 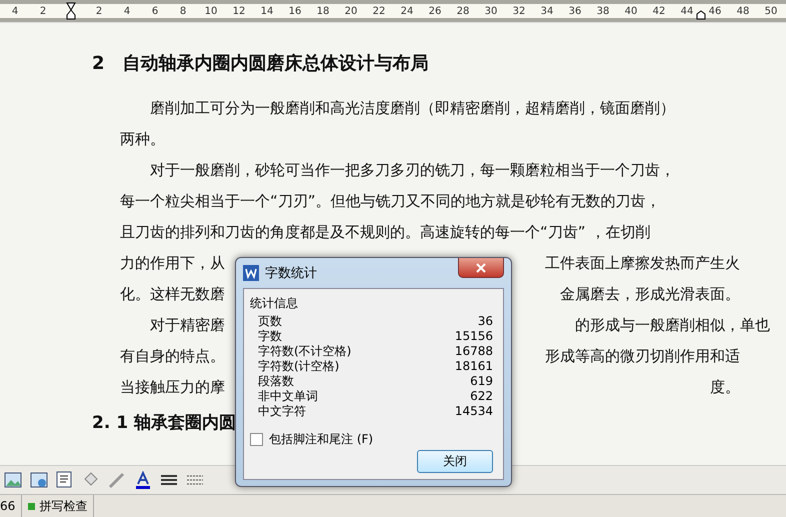 What do you see at coordinates (473, 411) in the screenshot?
I see `stat-value: 14534` at bounding box center [473, 411].